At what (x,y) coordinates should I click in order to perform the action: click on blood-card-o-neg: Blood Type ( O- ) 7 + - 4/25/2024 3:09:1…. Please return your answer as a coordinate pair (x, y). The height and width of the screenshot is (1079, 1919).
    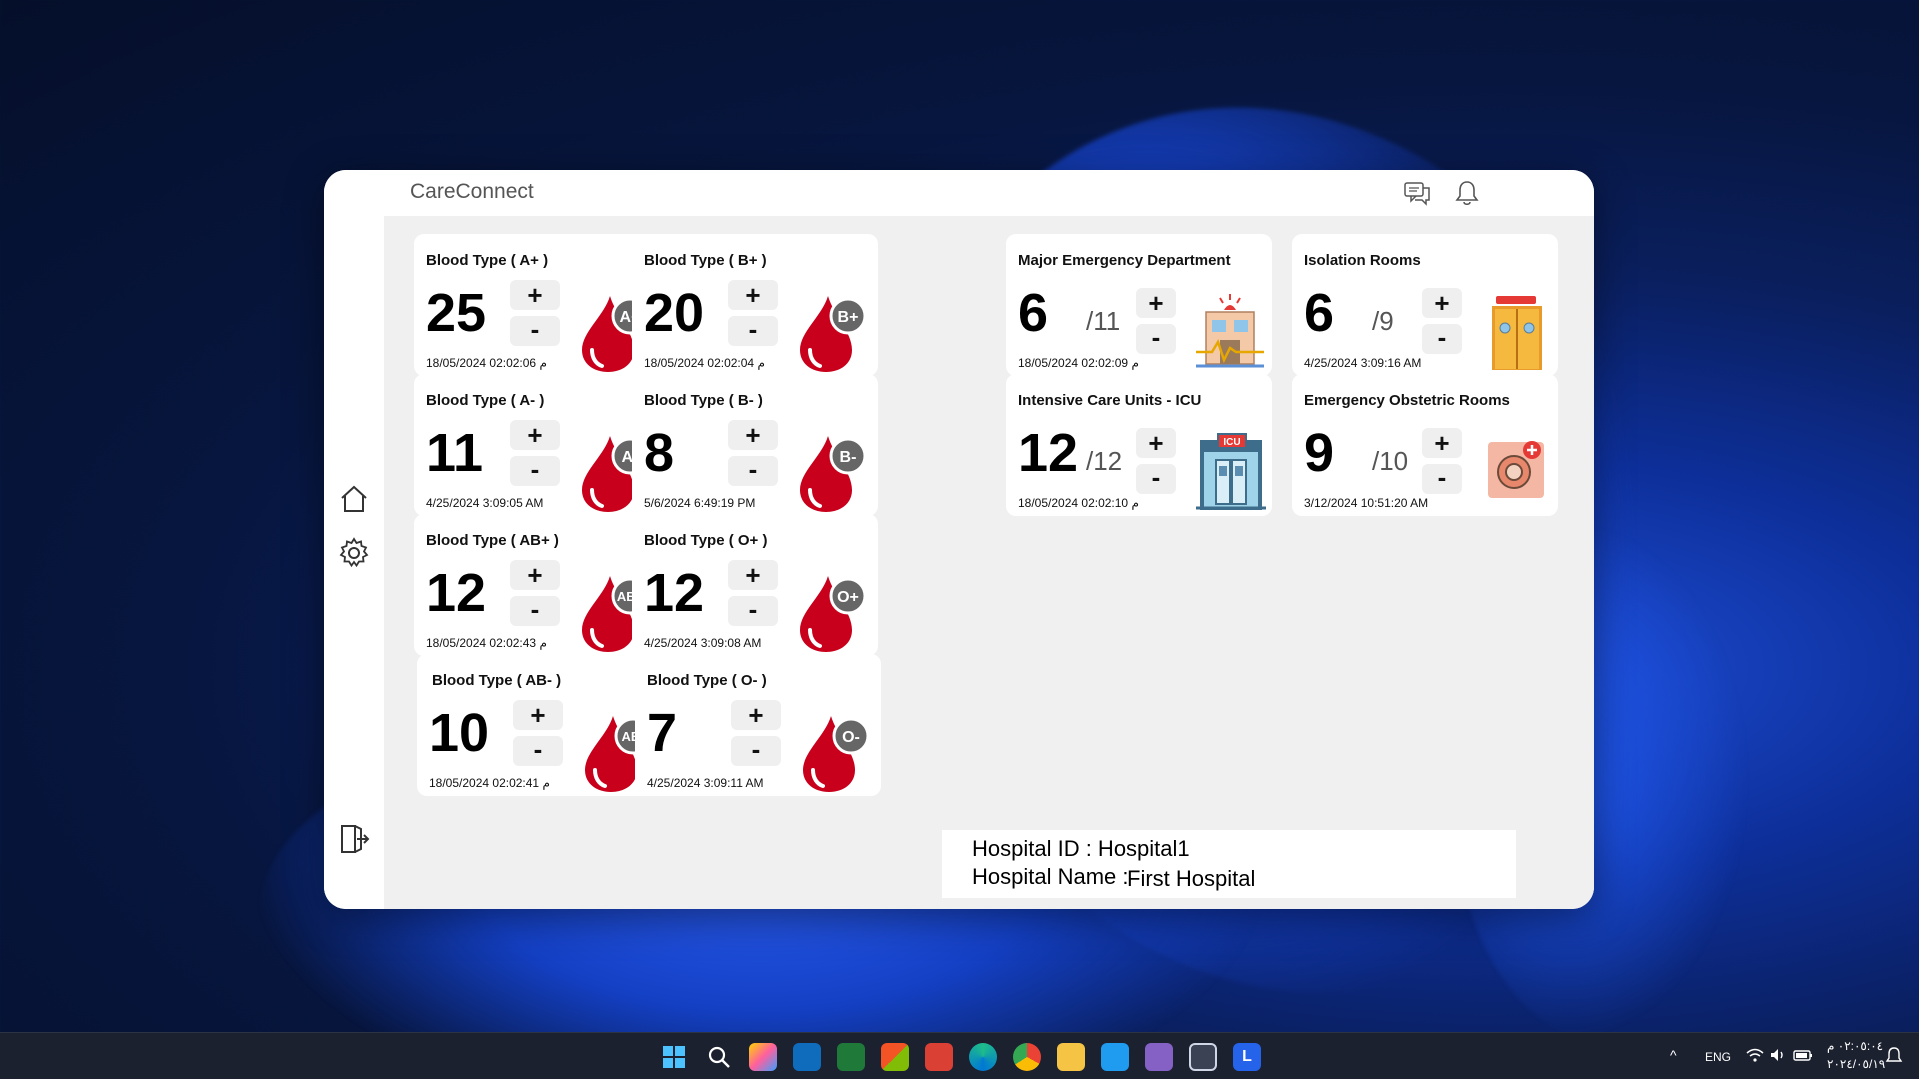
    Looking at the image, I should click on (758, 725).